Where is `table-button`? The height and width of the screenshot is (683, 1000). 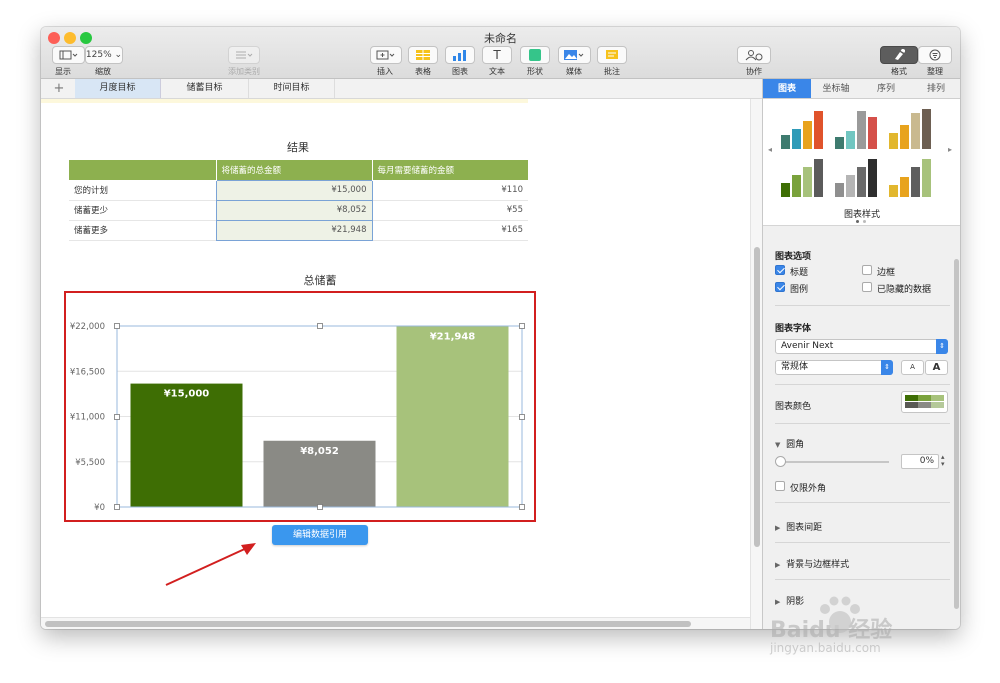 table-button is located at coordinates (423, 55).